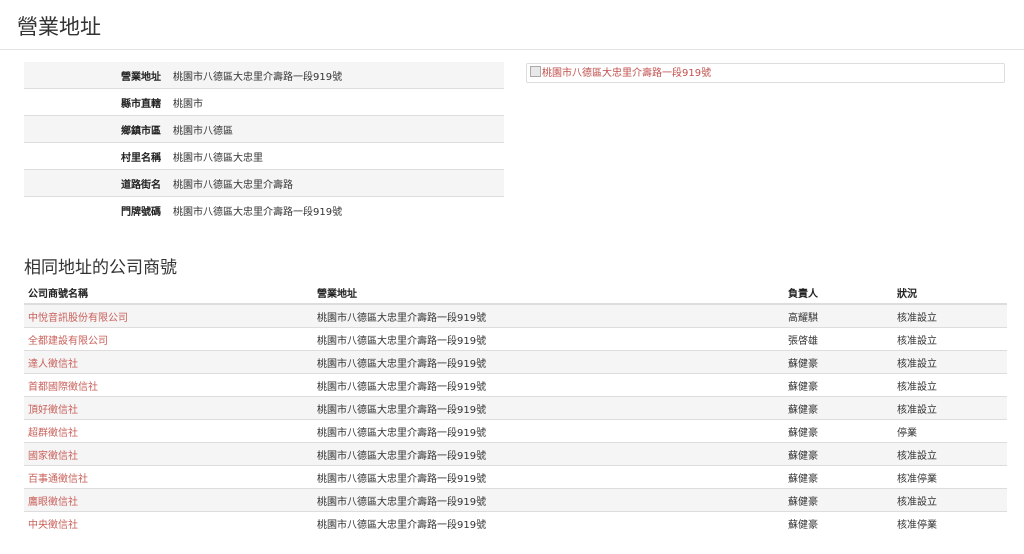 This screenshot has height=554, width=1024. Describe the element at coordinates (765, 73) in the screenshot. I see `map-image-box: 桃園市八德區大忠里介壽路一段919號` at that location.